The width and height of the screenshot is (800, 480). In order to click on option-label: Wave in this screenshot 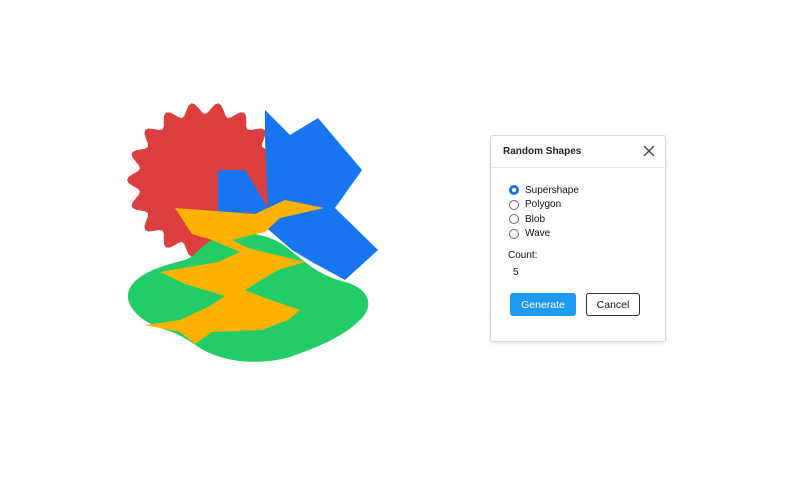, I will do `click(538, 234)`.